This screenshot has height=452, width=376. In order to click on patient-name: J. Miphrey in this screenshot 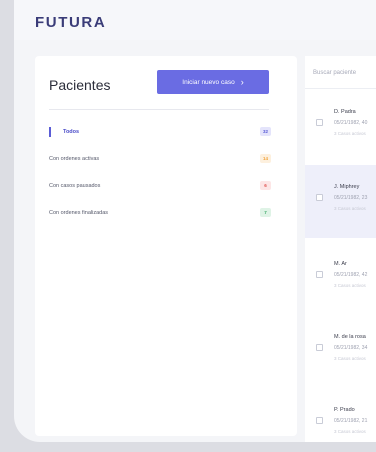, I will do `click(347, 187)`.